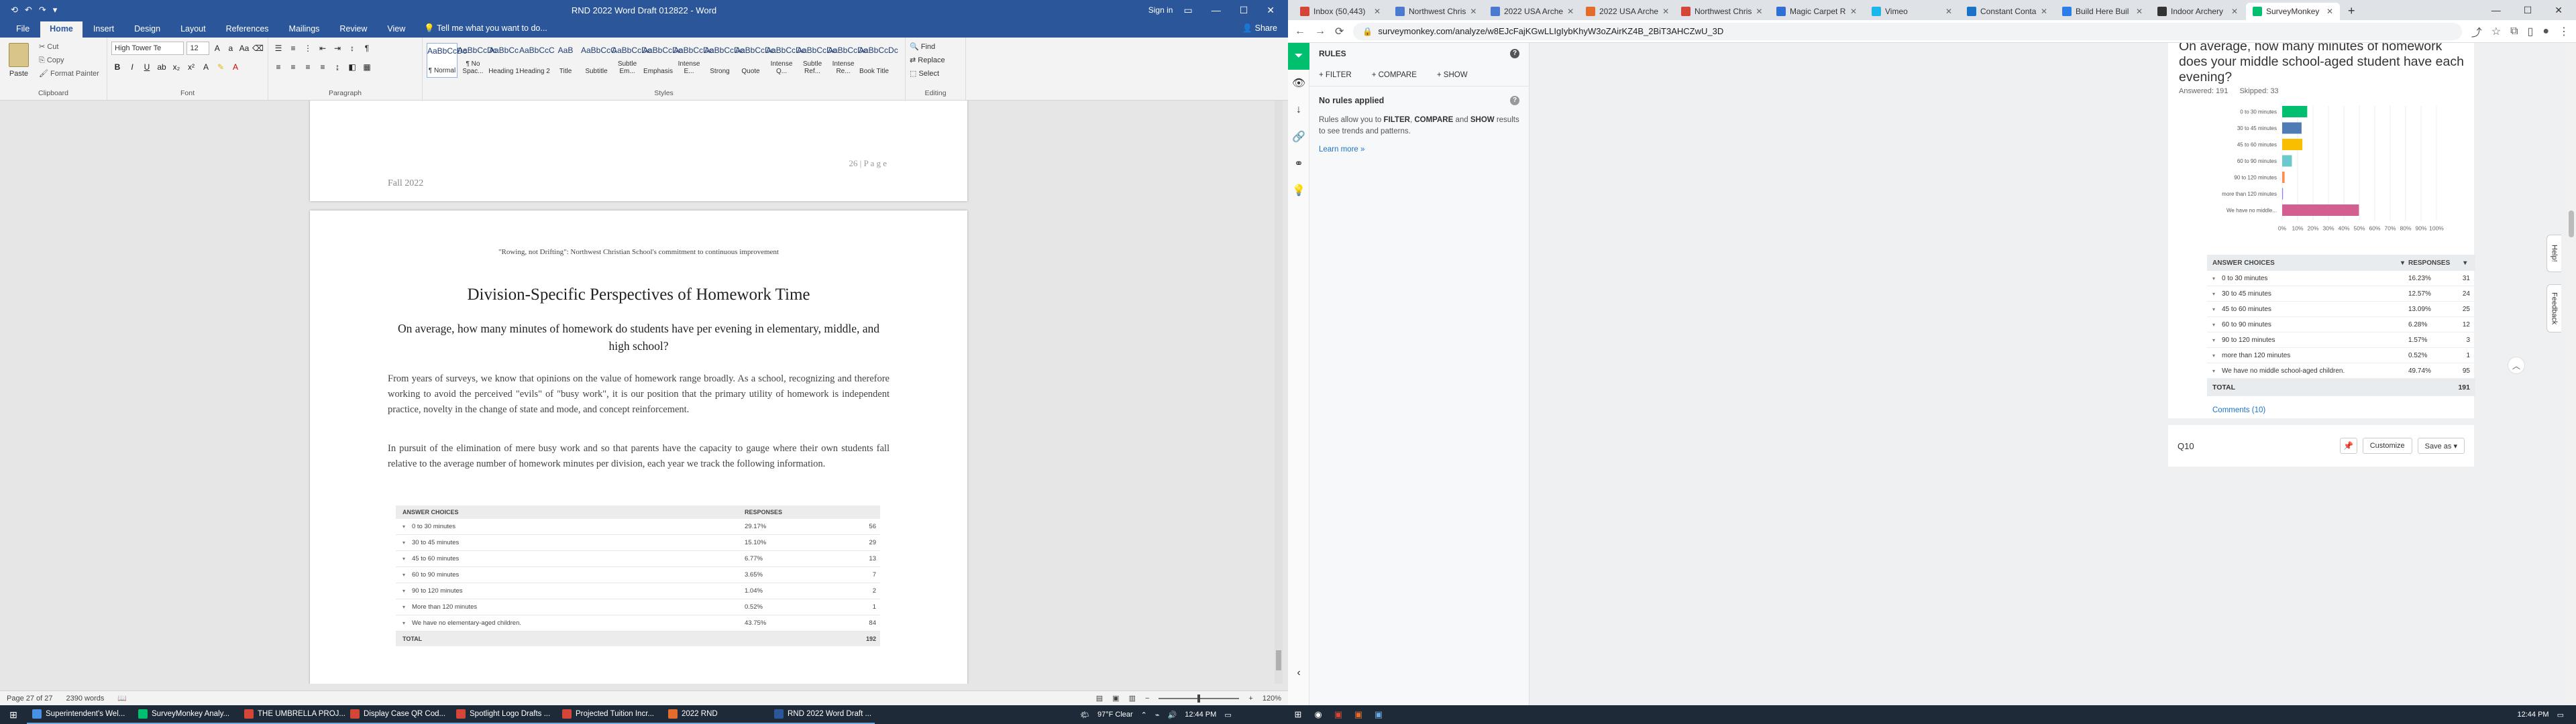 The width and height of the screenshot is (2576, 724). What do you see at coordinates (162, 67) in the screenshot?
I see `strikethrough-icon: ab` at bounding box center [162, 67].